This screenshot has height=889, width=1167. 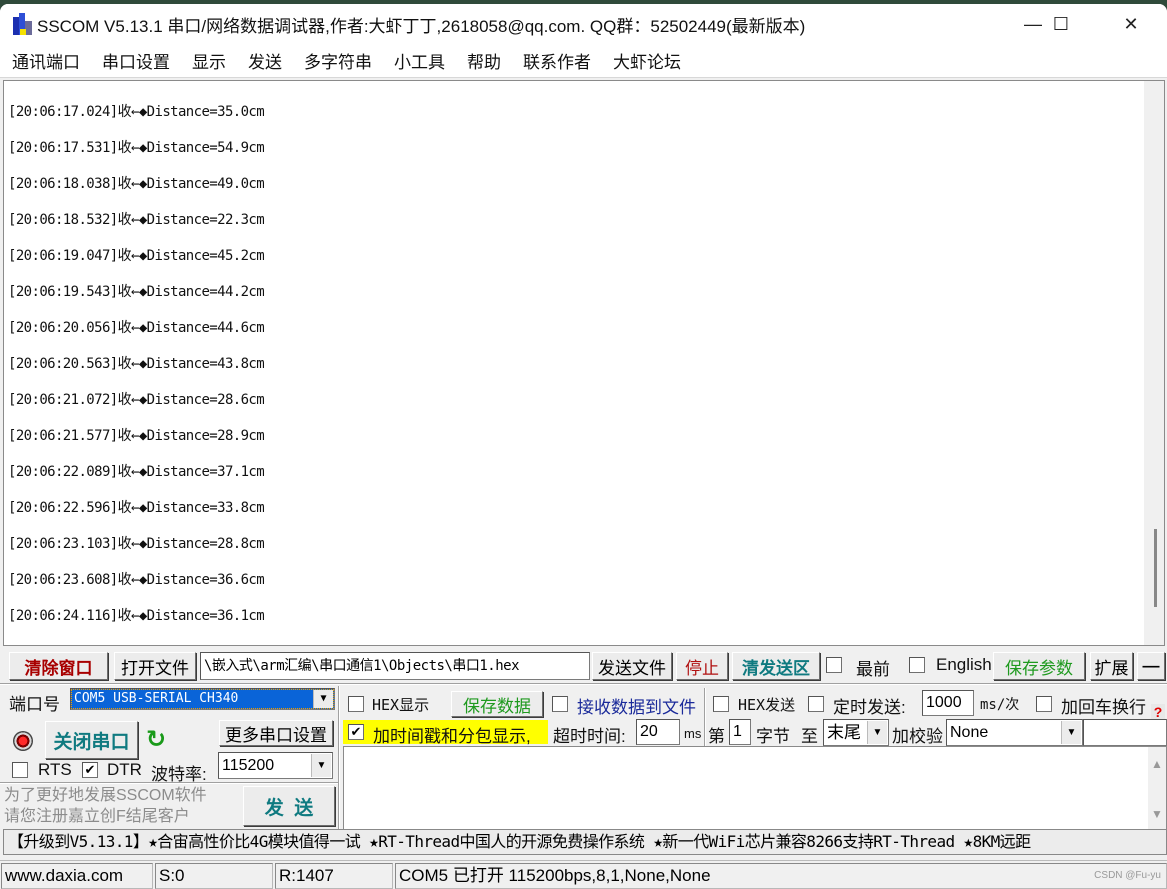 What do you see at coordinates (776, 666) in the screenshot?
I see `clear-send-button: 清发送区` at bounding box center [776, 666].